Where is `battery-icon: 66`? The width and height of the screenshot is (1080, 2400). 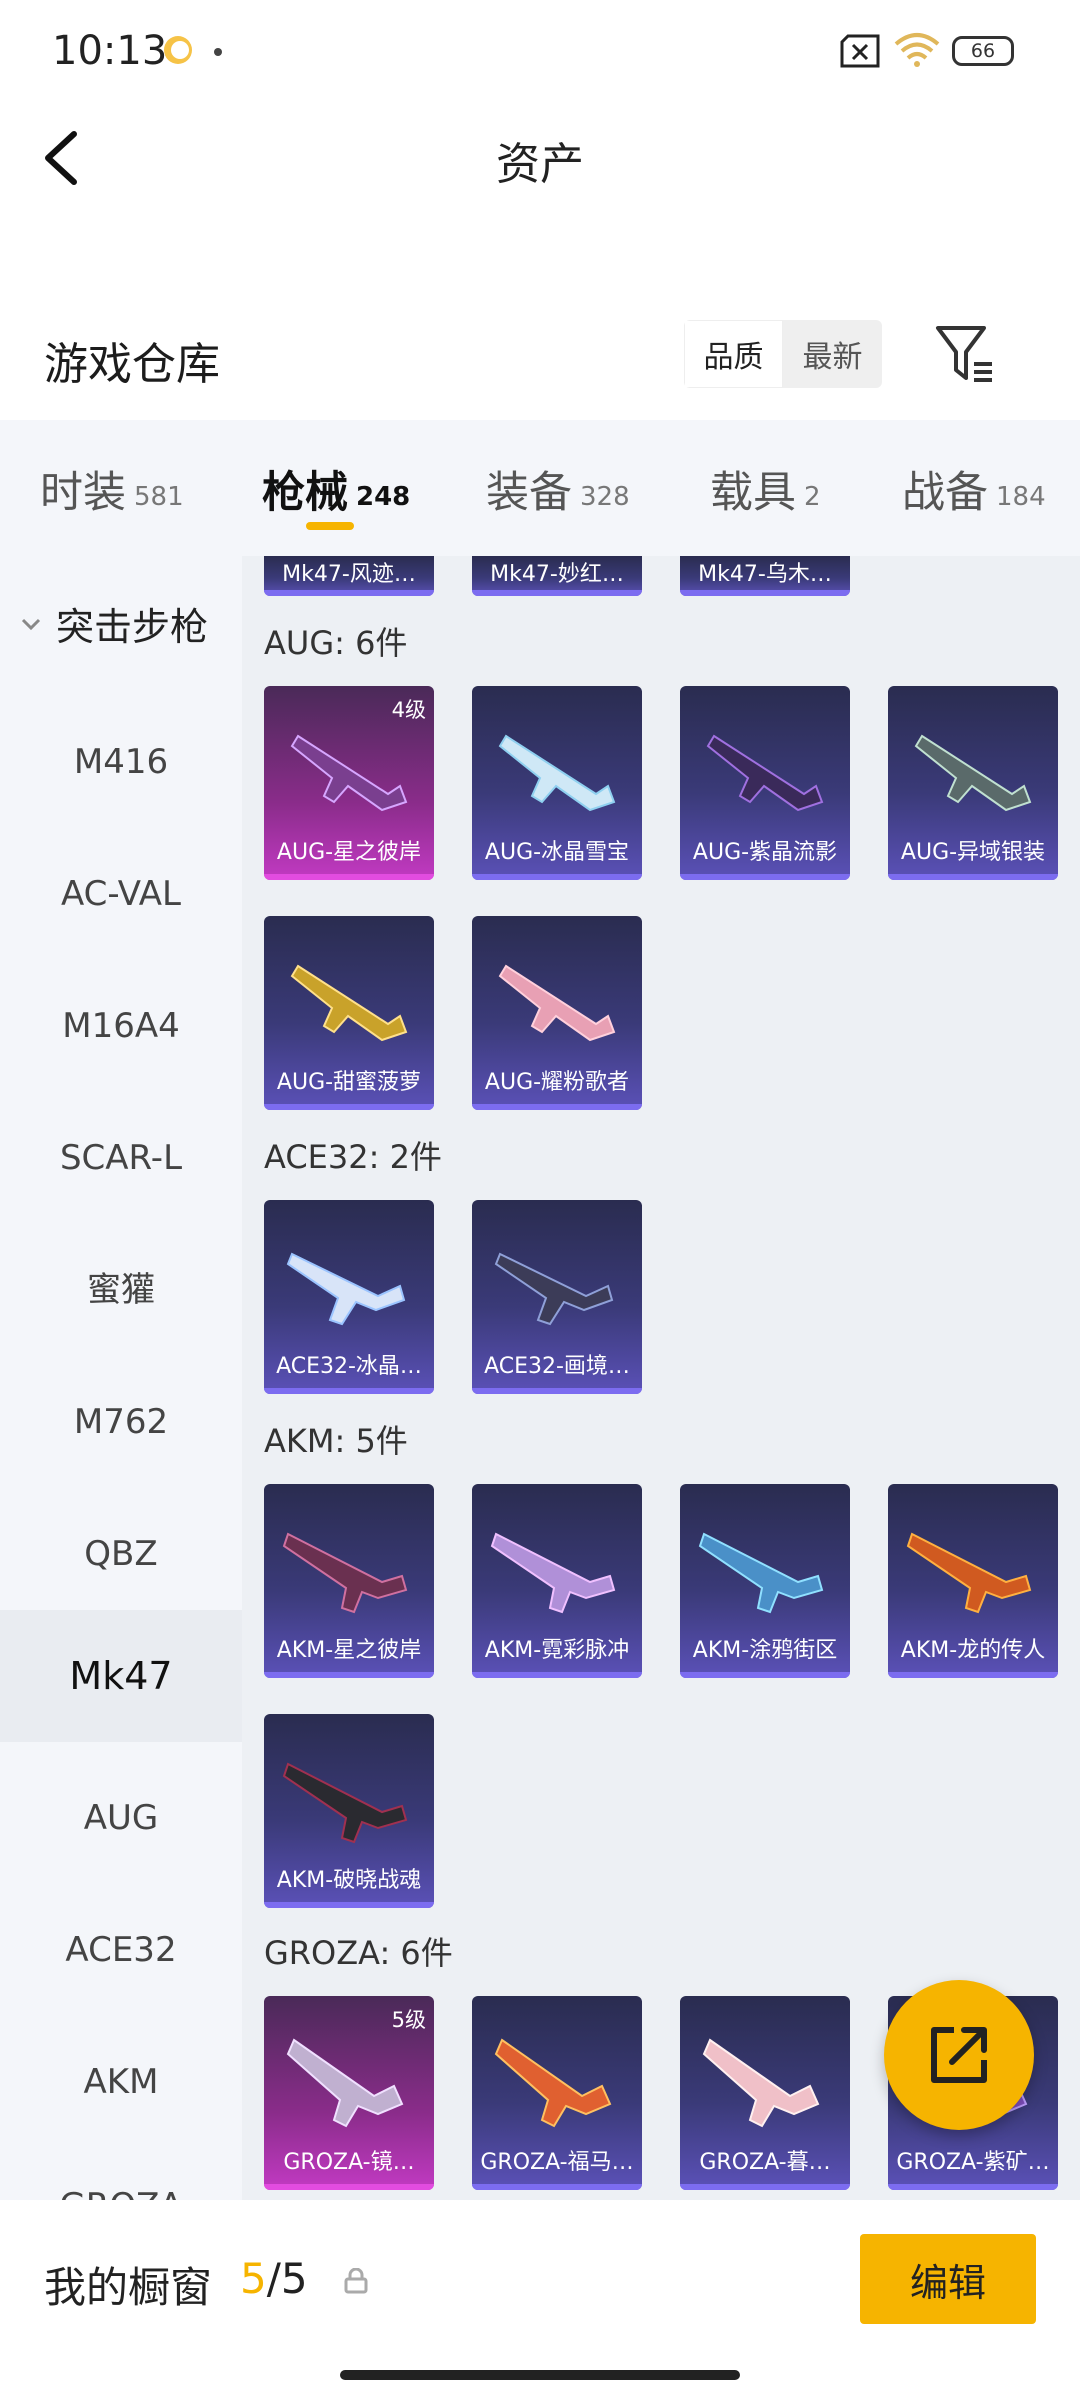 battery-icon: 66 is located at coordinates (983, 51).